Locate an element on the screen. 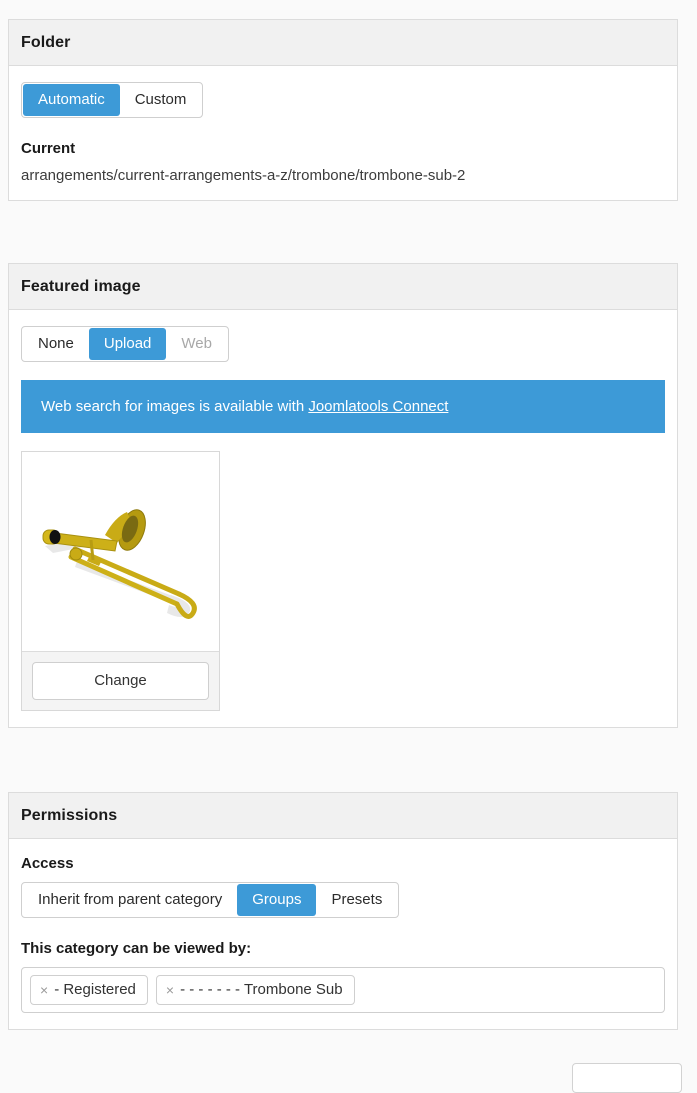 This screenshot has width=697, height=1093. featured-image-thumbnail-card: Change is located at coordinates (120, 581).